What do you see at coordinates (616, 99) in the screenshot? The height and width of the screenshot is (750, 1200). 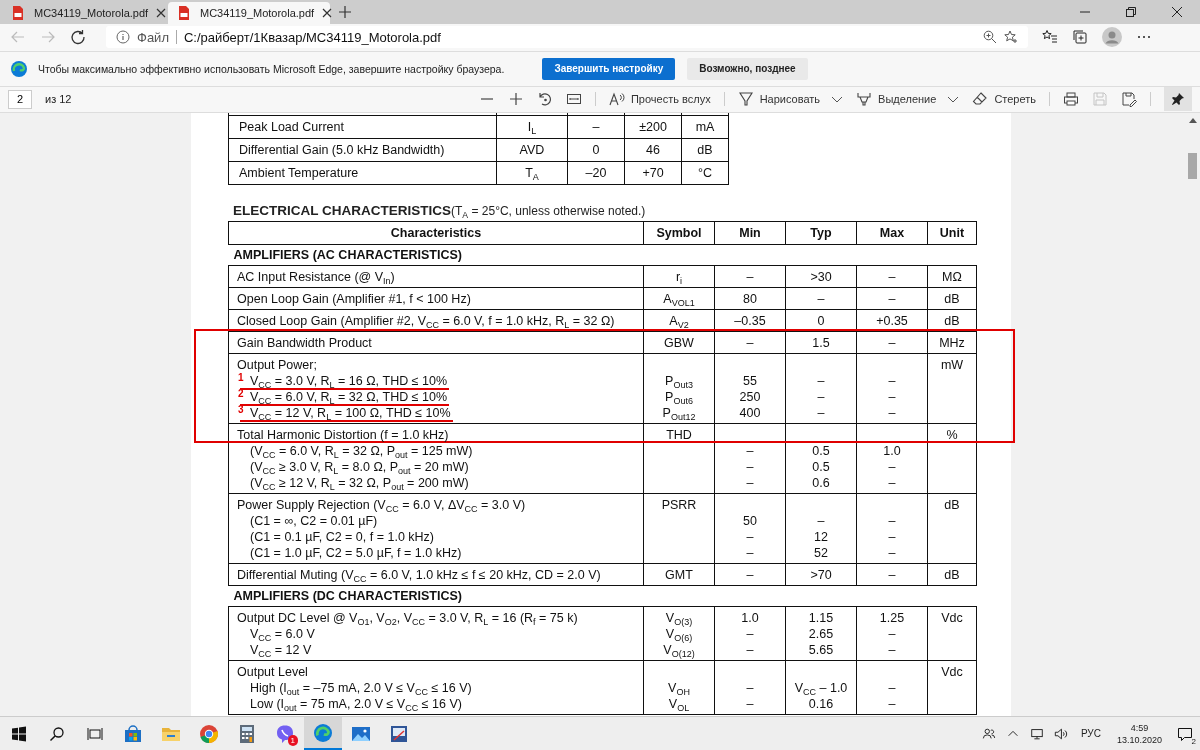 I see `read-aloud-icon` at bounding box center [616, 99].